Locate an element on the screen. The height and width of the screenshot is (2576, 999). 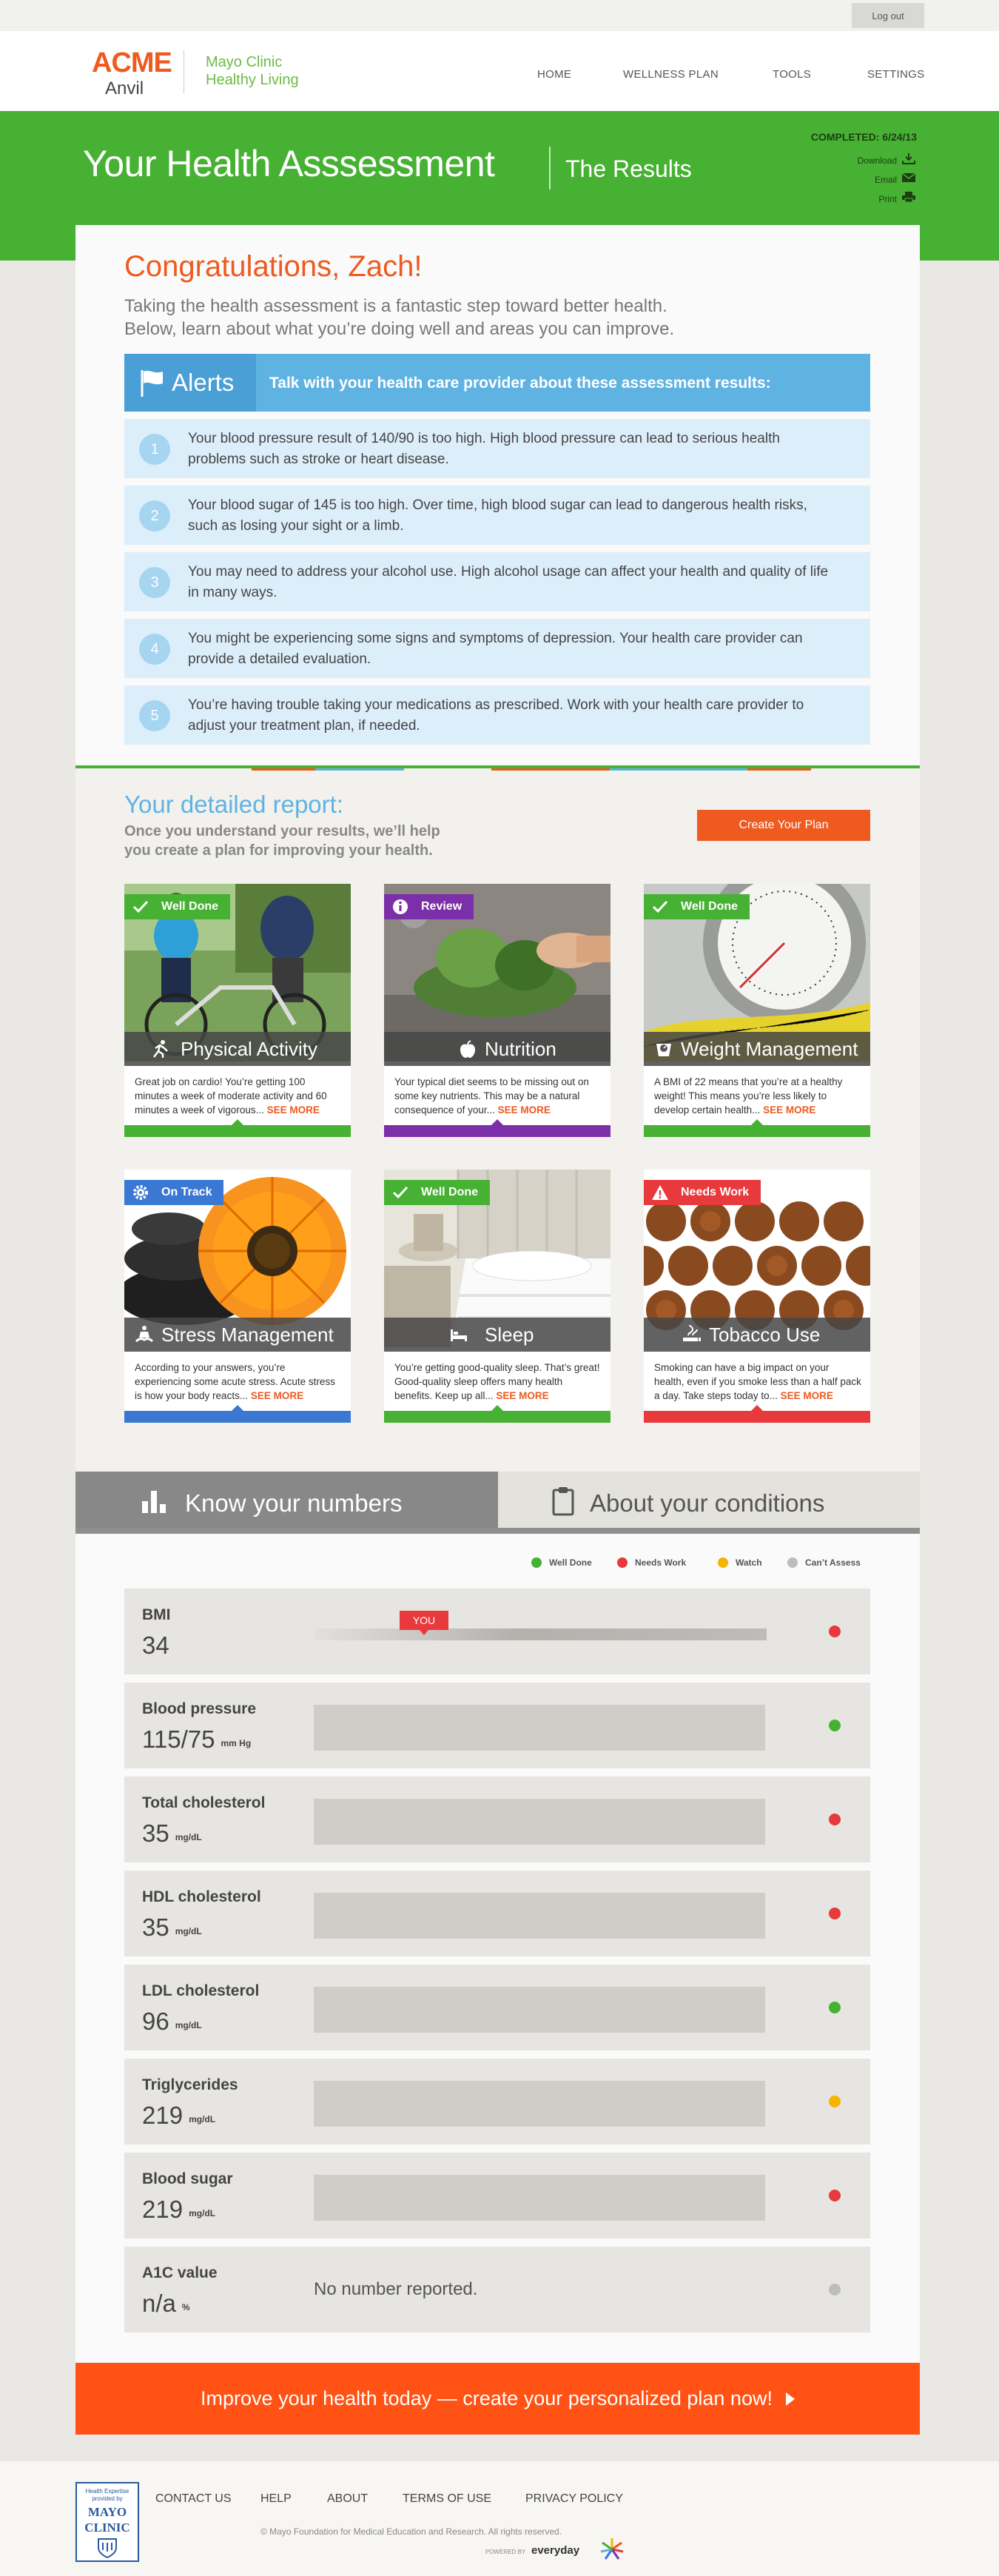
status-badge: Review is located at coordinates (429, 906).